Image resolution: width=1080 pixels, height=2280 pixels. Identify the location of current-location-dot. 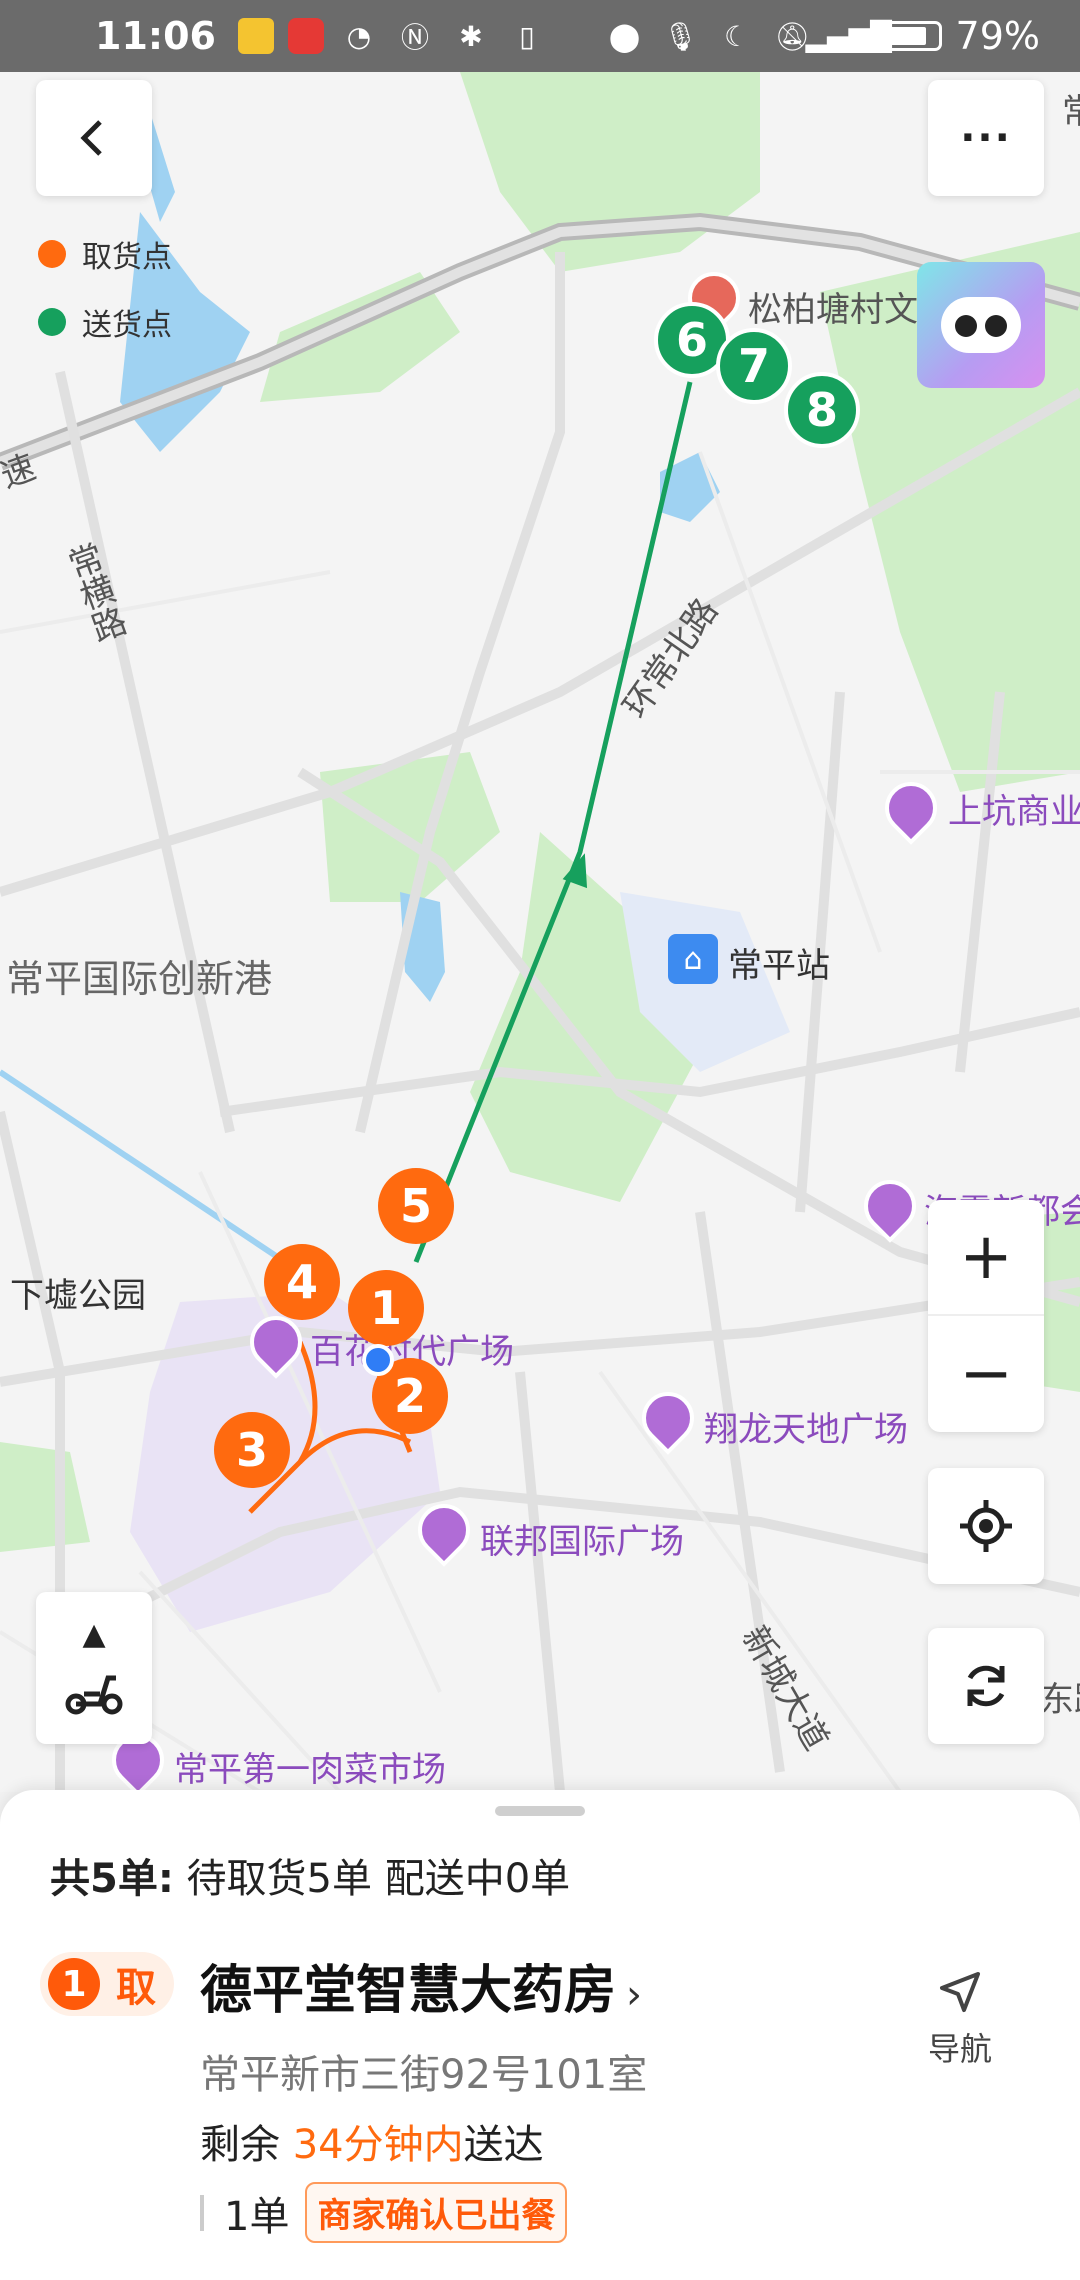
(378, 1360).